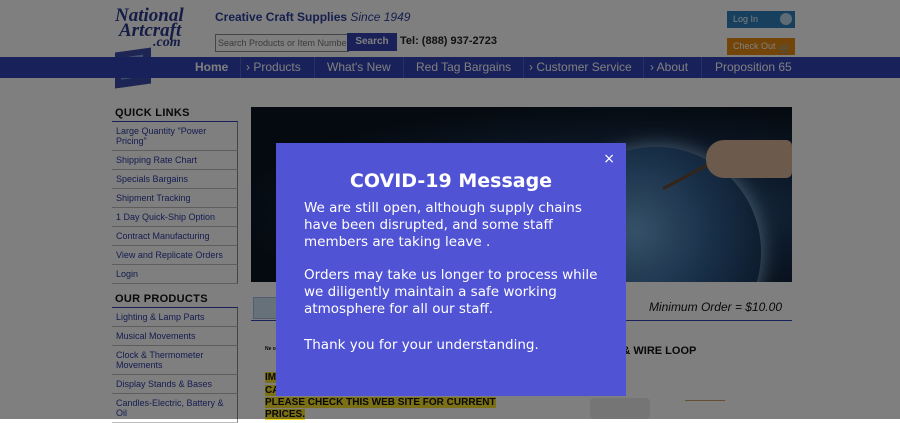  What do you see at coordinates (451, 181) in the screenshot?
I see `modal-title: COVID-19 Message` at bounding box center [451, 181].